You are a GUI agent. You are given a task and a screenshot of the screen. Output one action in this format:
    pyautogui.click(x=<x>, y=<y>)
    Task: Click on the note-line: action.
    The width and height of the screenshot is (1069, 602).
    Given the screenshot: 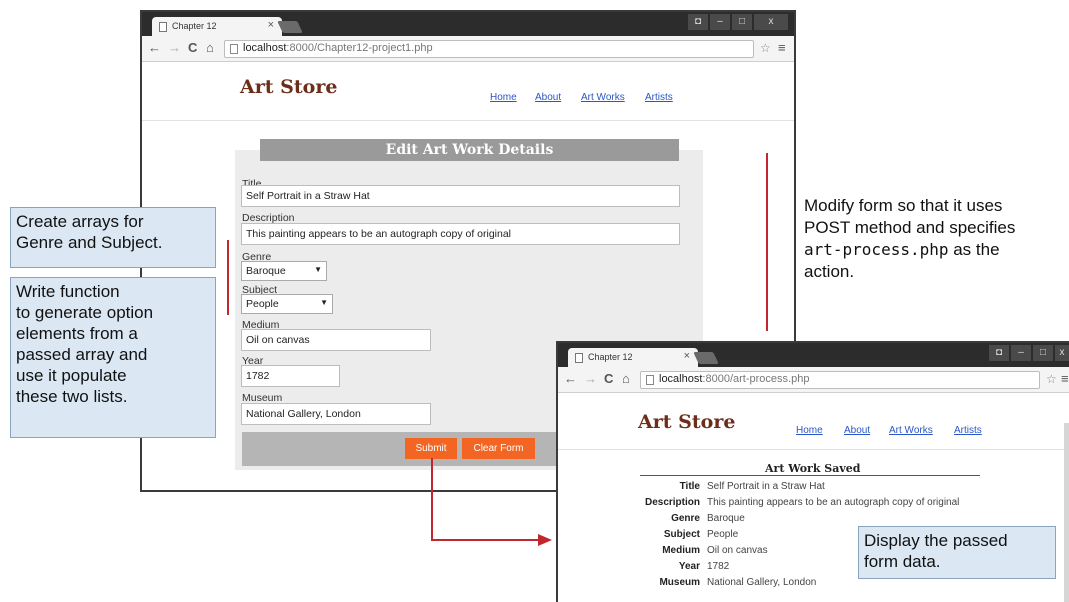 What is the action you would take?
    pyautogui.click(x=829, y=271)
    